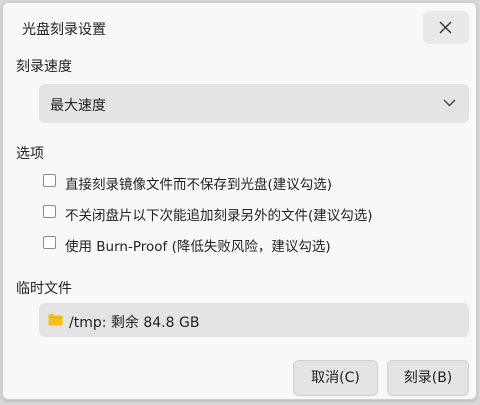 The width and height of the screenshot is (480, 405). What do you see at coordinates (199, 185) in the screenshot?
I see `option-label: 直接刻录镜像文件而不保存到光盘(建议勾选)` at bounding box center [199, 185].